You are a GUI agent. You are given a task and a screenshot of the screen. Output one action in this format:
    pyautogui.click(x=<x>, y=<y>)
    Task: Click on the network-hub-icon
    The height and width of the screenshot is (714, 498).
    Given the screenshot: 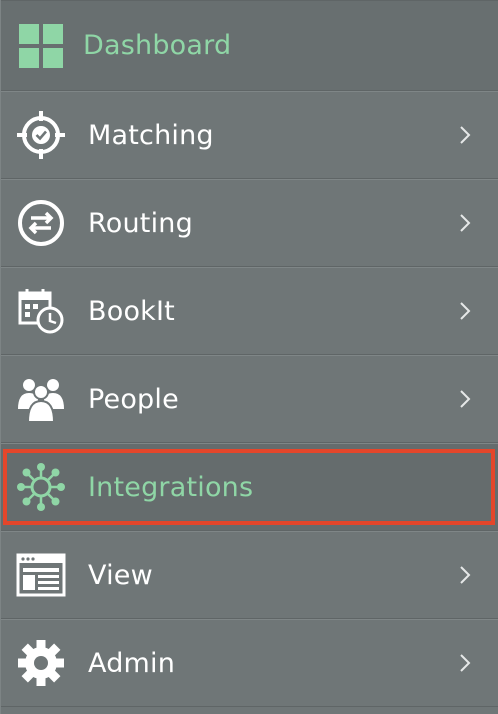 What is the action you would take?
    pyautogui.click(x=41, y=487)
    